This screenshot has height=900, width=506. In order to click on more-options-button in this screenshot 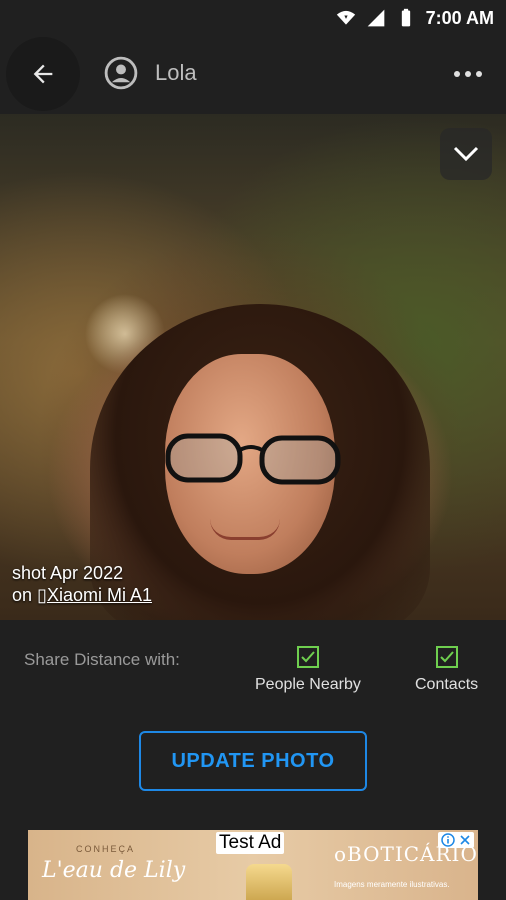, I will do `click(468, 74)`.